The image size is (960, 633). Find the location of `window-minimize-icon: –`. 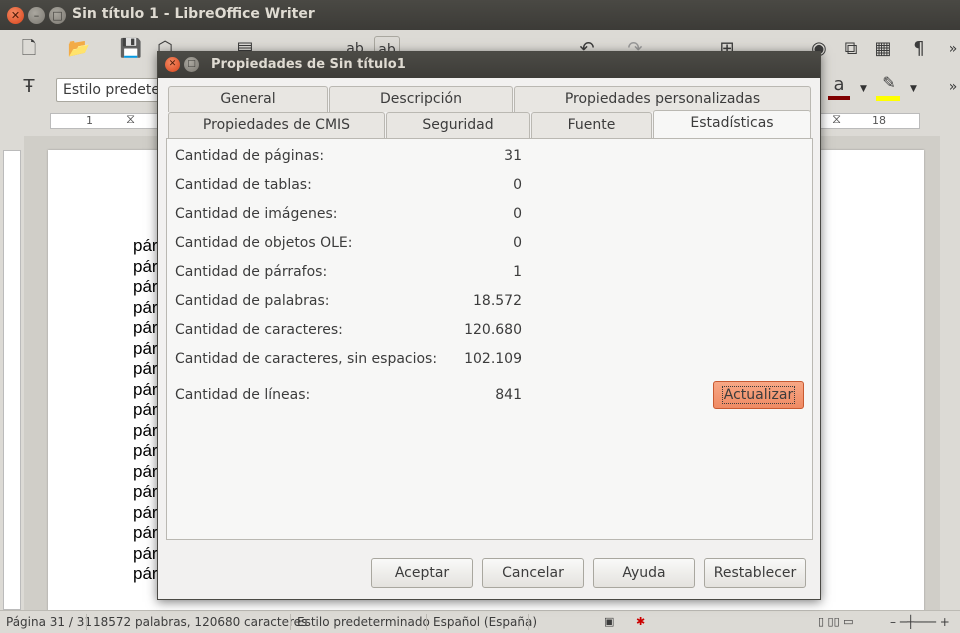

window-minimize-icon: – is located at coordinates (36, 15).